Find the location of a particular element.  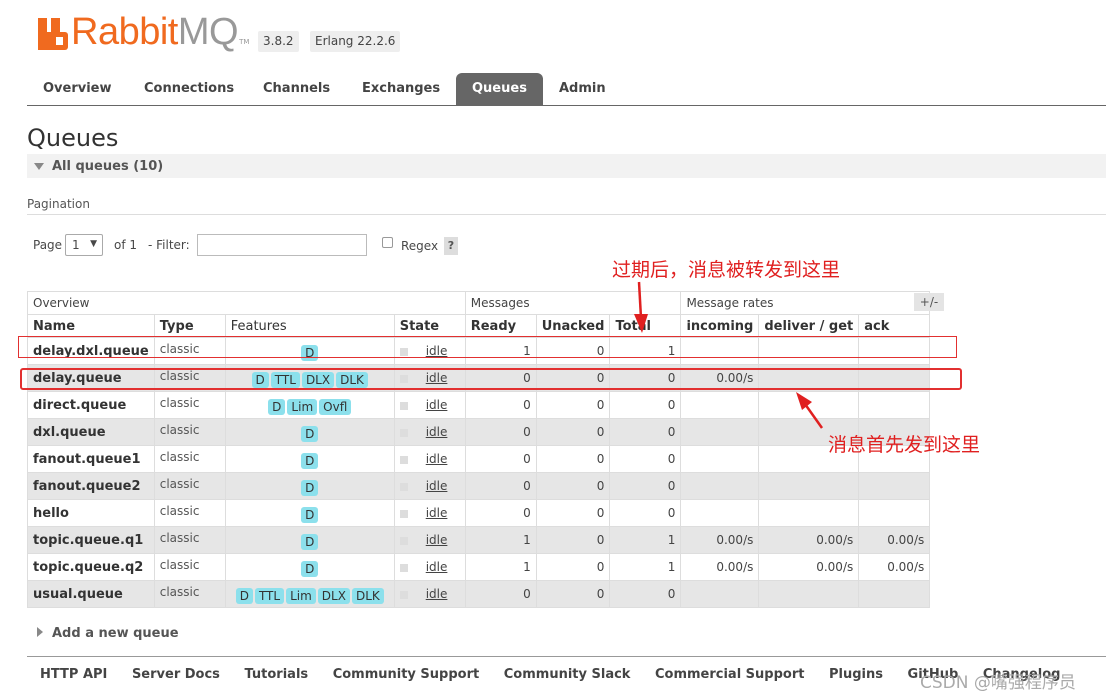

column-header-type: Type is located at coordinates (189, 326).